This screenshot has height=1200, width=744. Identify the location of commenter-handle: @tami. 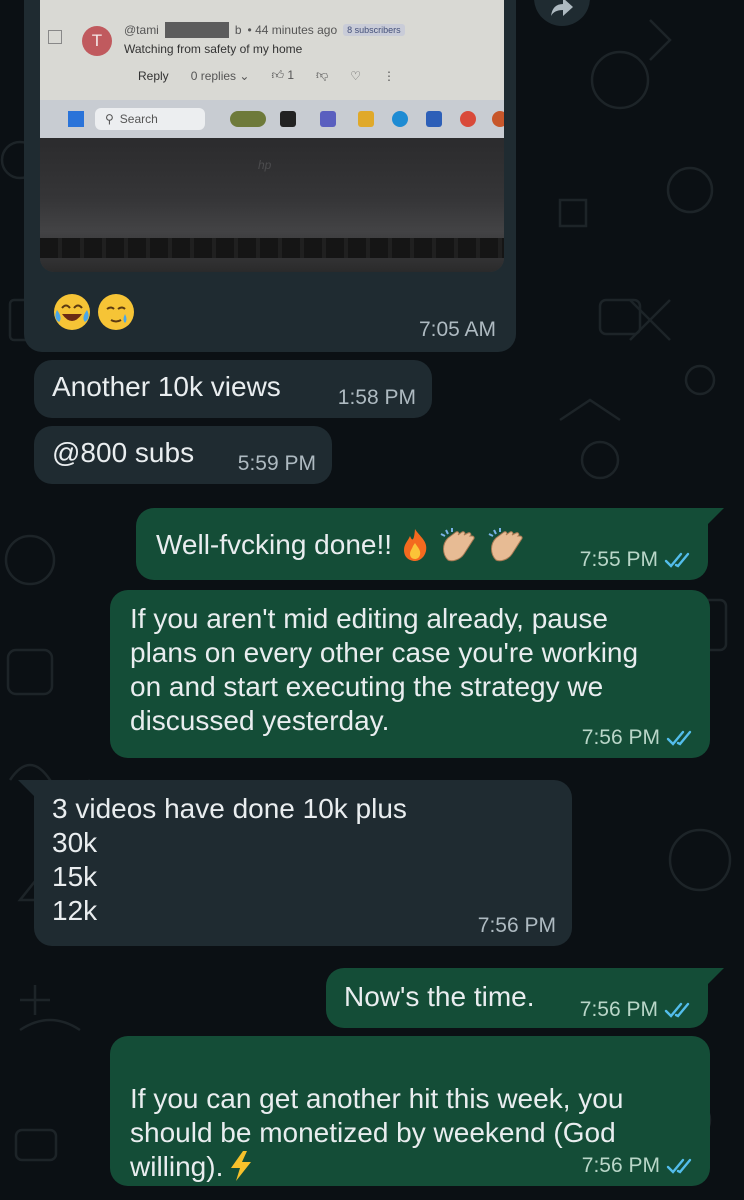
(141, 30).